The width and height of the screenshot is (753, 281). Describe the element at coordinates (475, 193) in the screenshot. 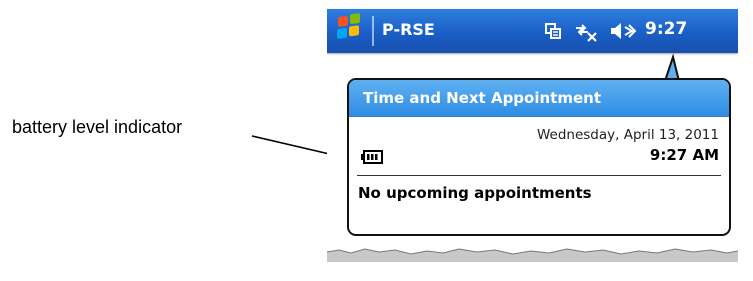

I see `appointments-text: No upcoming appointments` at that location.